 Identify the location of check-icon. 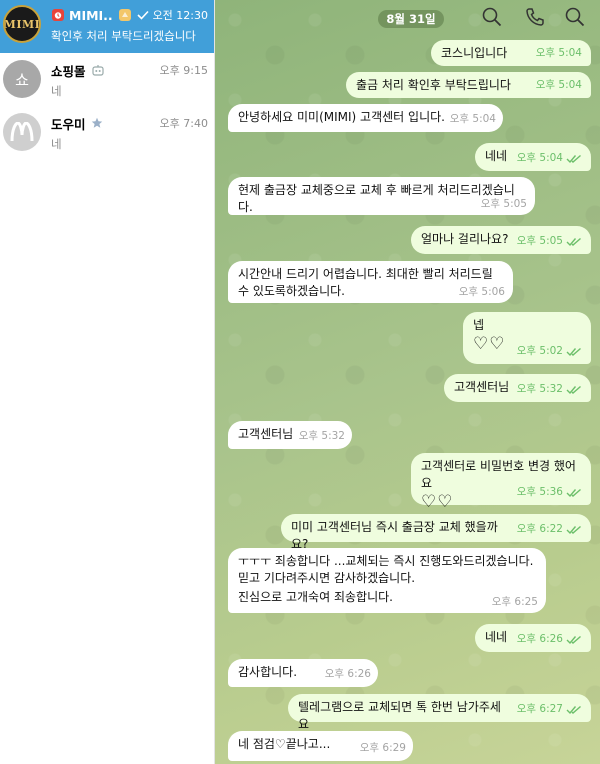
(142, 15).